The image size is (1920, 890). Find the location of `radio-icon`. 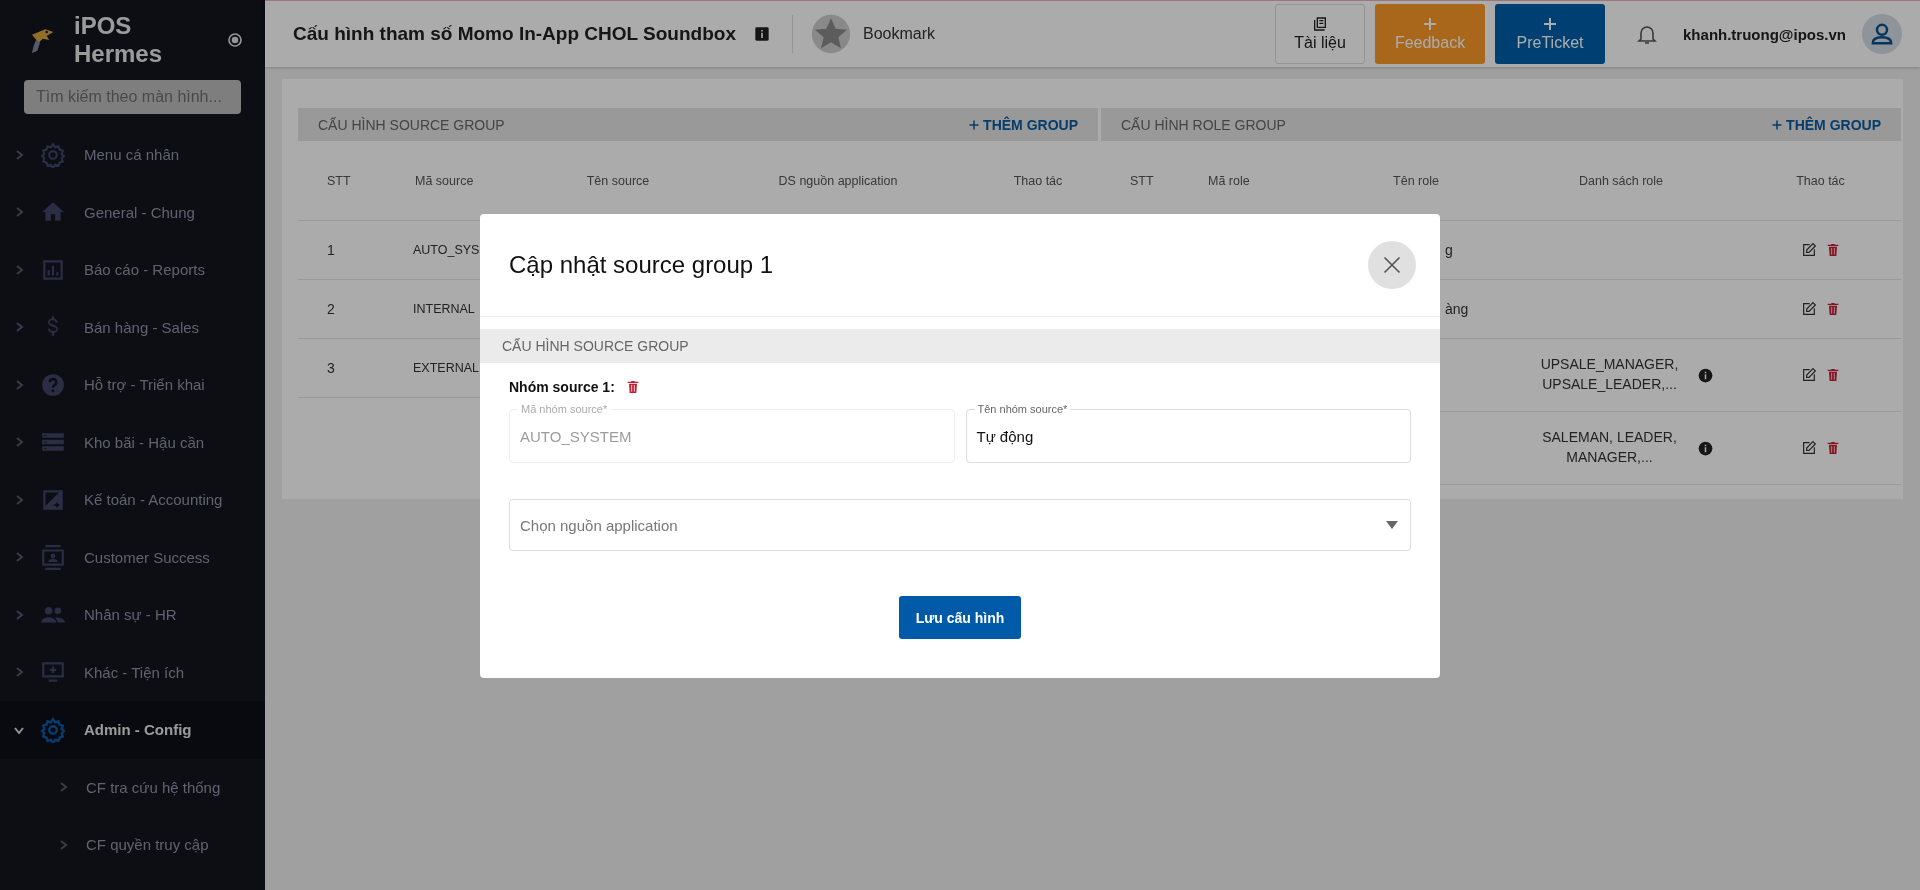

radio-icon is located at coordinates (235, 40).